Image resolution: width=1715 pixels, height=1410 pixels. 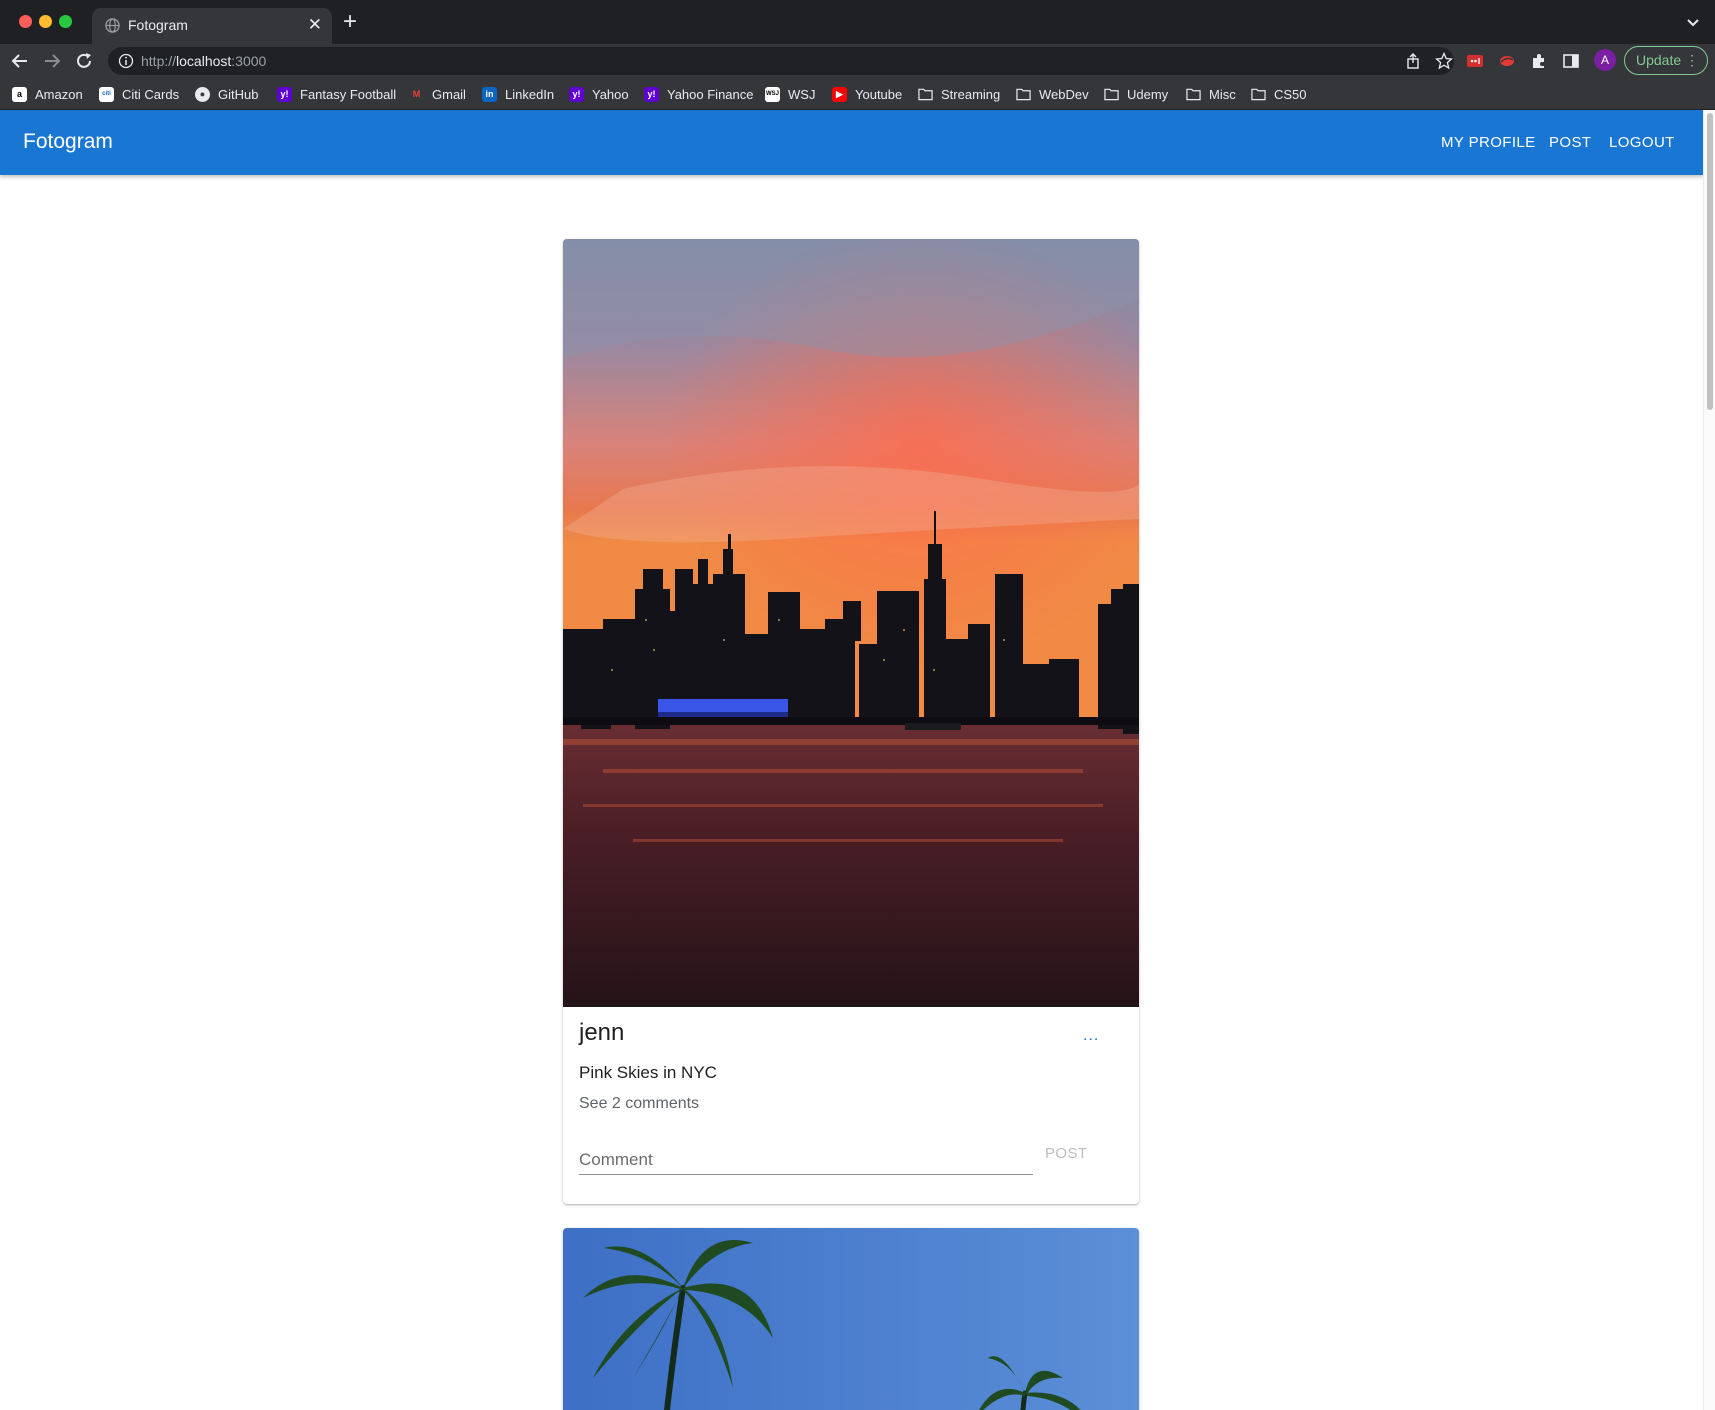 What do you see at coordinates (106, 94) in the screenshot?
I see `citi-icon: citi` at bounding box center [106, 94].